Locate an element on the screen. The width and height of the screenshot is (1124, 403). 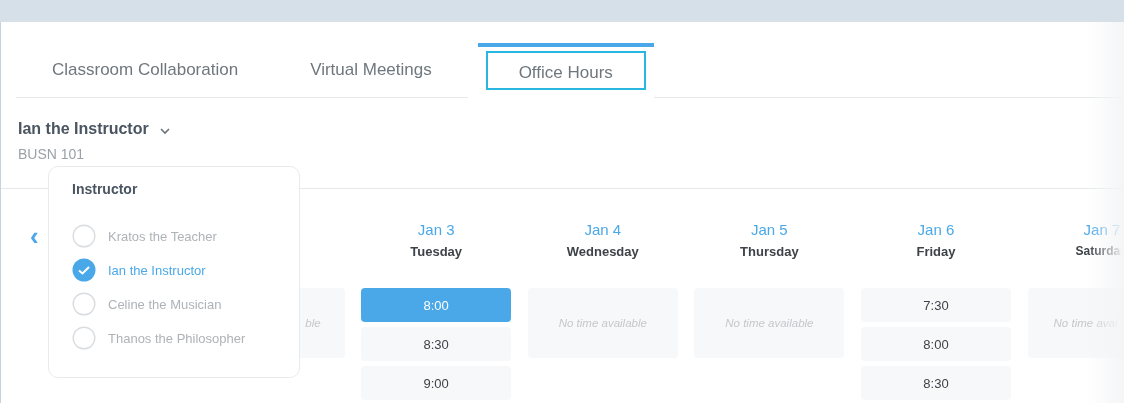
time-slot: 7:30 is located at coordinates (935, 305).